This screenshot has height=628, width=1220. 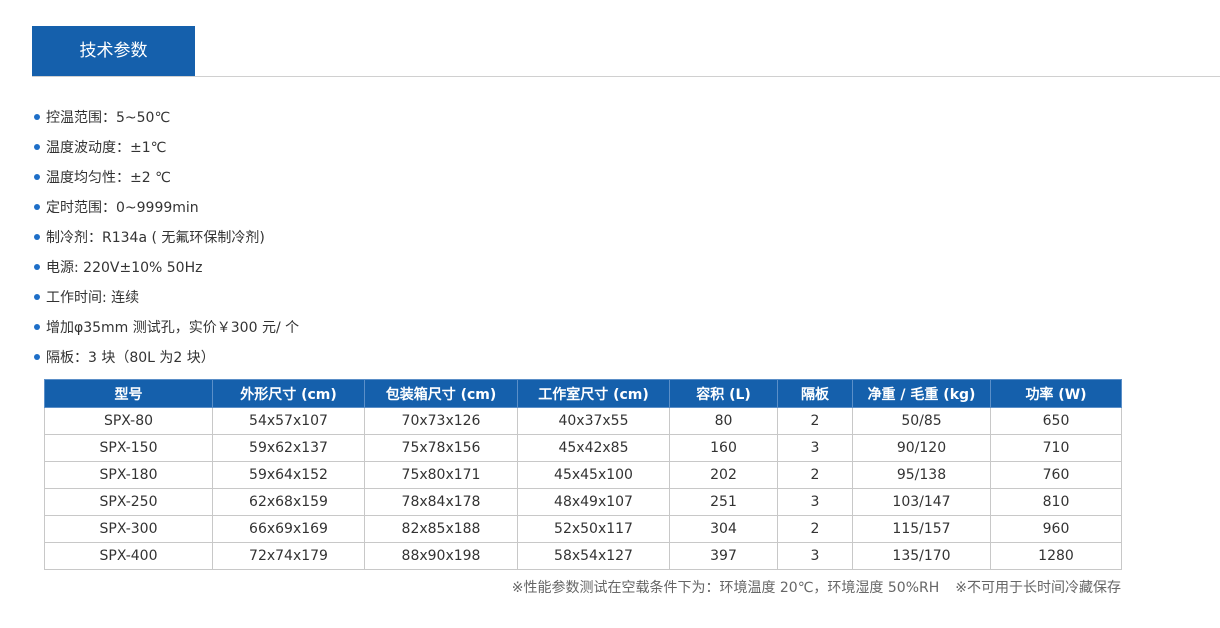 I want to click on cell-outer-size: 62x68x159, so click(x=288, y=502).